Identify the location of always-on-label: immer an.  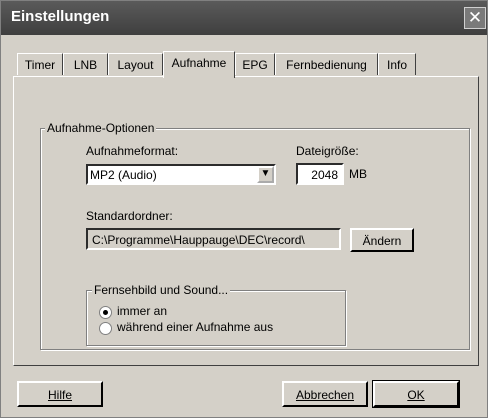
(142, 311).